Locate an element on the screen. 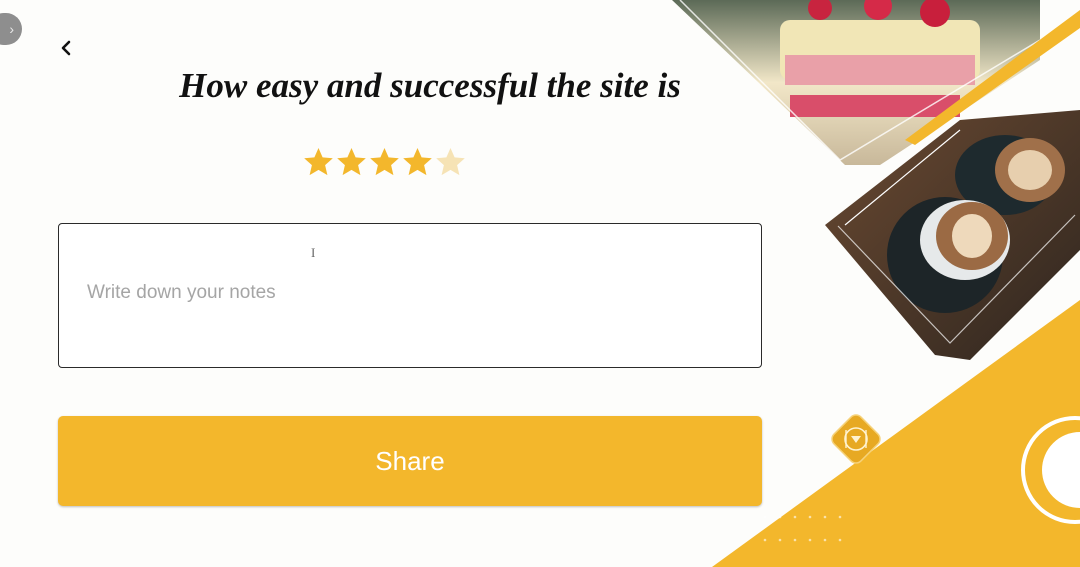 The height and width of the screenshot is (567, 1080). chevron-left-icon is located at coordinates (66, 48).